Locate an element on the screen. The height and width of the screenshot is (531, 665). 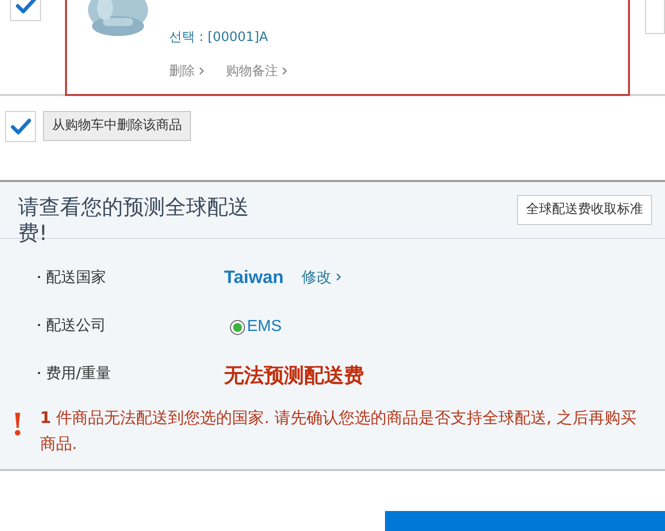
fee-value: 无法预测配送费 is located at coordinates (294, 375).